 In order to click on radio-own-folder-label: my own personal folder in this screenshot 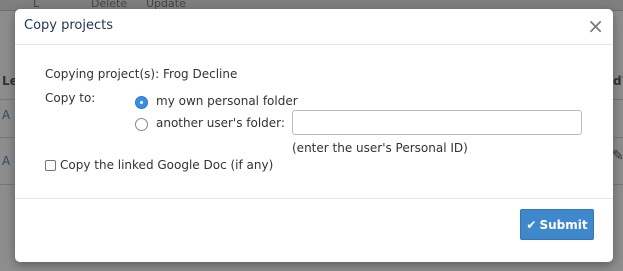, I will do `click(227, 101)`.